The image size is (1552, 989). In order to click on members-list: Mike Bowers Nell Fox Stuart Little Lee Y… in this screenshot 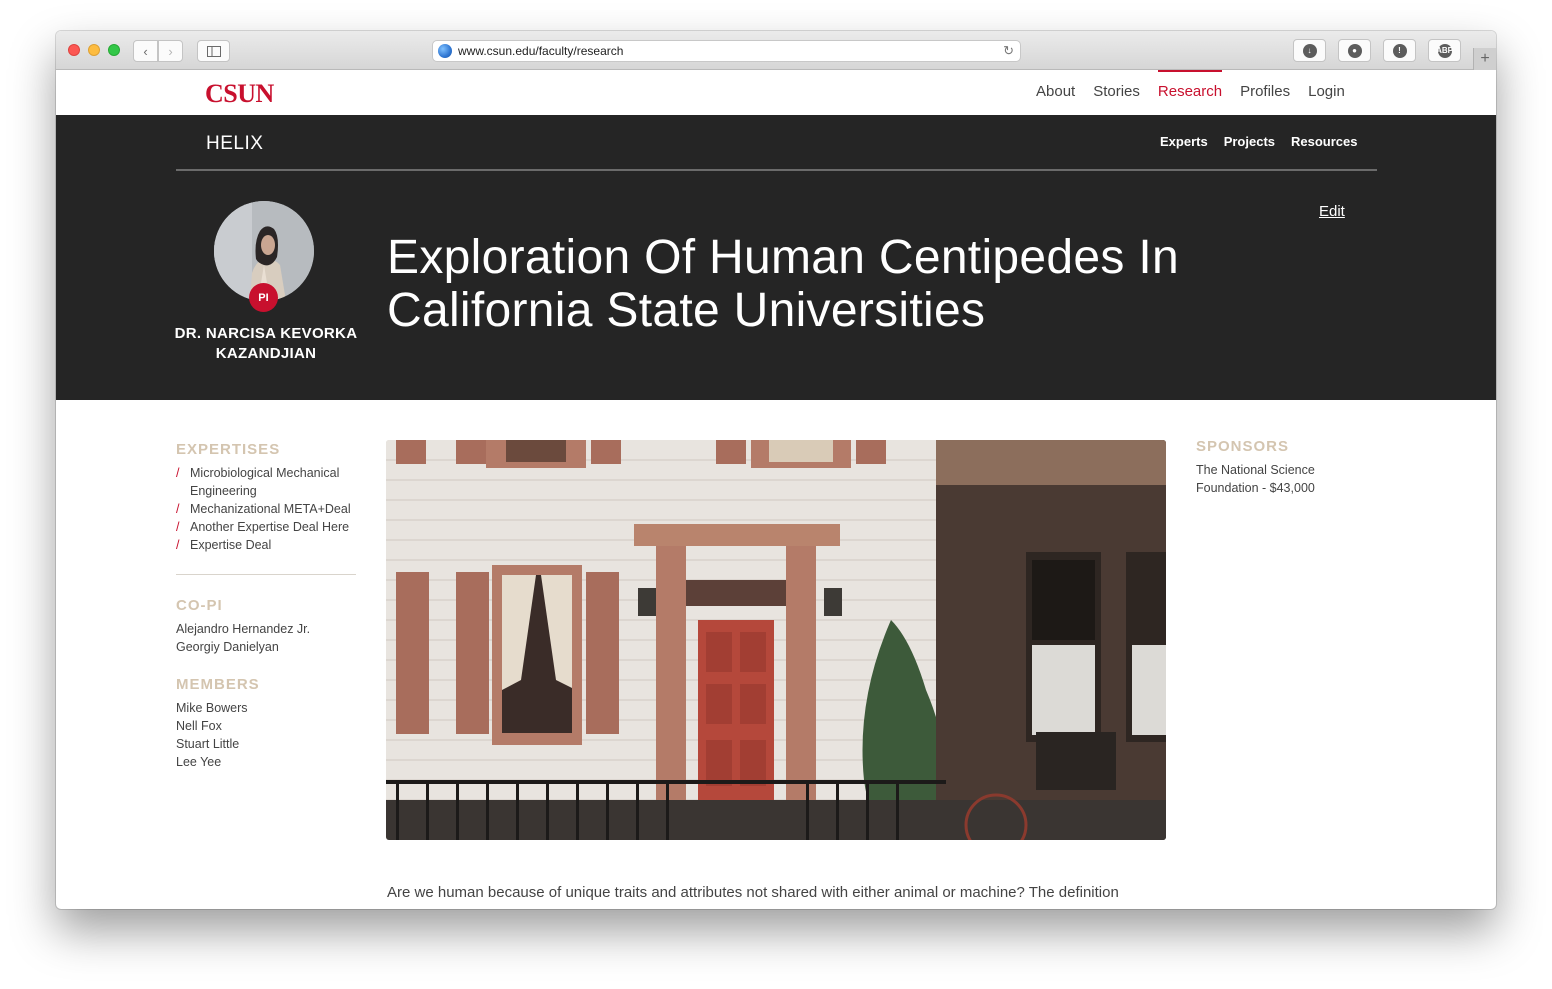, I will do `click(266, 735)`.